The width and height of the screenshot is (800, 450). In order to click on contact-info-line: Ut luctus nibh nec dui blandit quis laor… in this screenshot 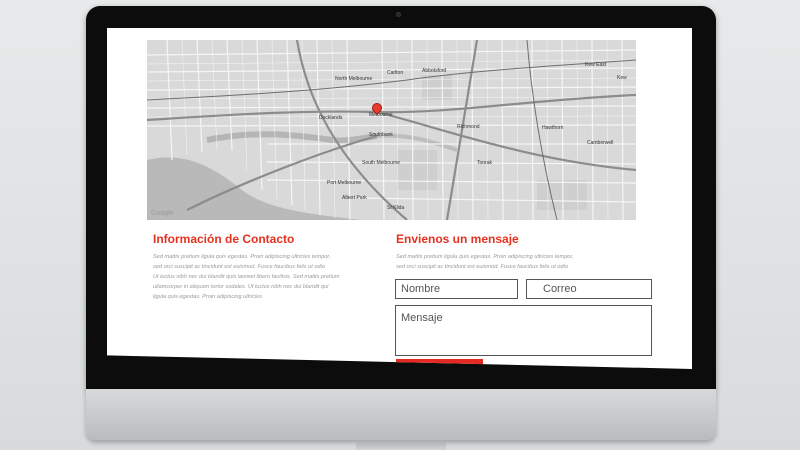, I will do `click(246, 277)`.